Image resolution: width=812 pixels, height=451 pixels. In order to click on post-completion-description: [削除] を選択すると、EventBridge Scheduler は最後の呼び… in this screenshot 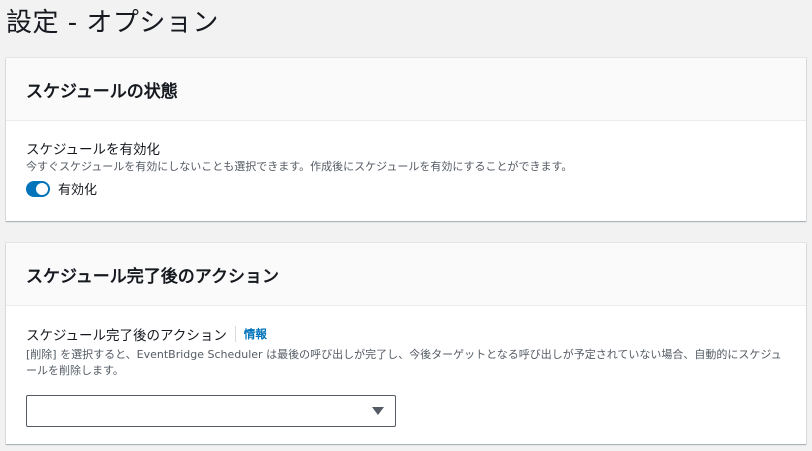, I will do `click(404, 362)`.